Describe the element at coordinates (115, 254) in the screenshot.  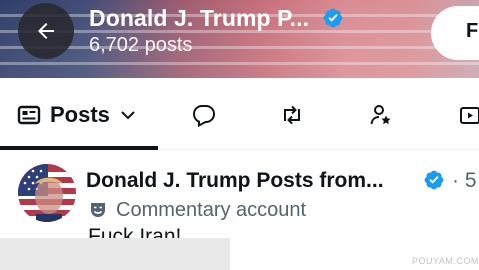
I see `overlay-block` at that location.